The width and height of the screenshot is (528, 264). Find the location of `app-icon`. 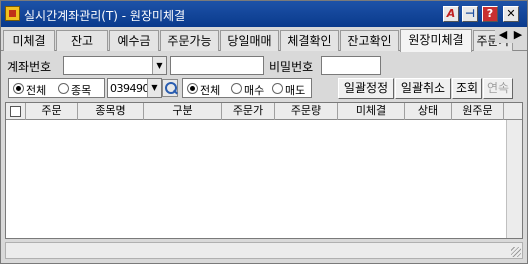

app-icon is located at coordinates (12, 13).